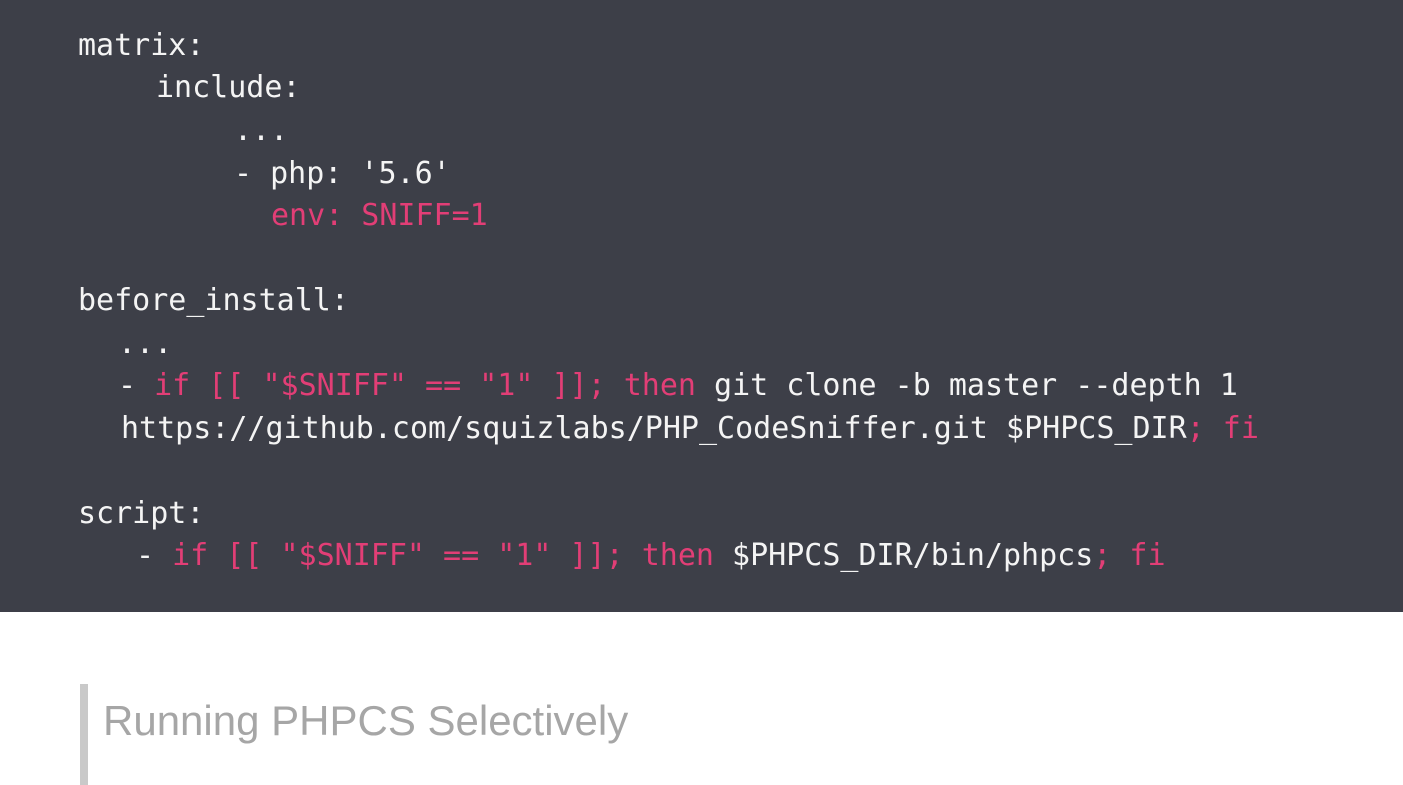 The image size is (1403, 785). I want to click on code-line-before-install: before_install:, so click(213, 300).